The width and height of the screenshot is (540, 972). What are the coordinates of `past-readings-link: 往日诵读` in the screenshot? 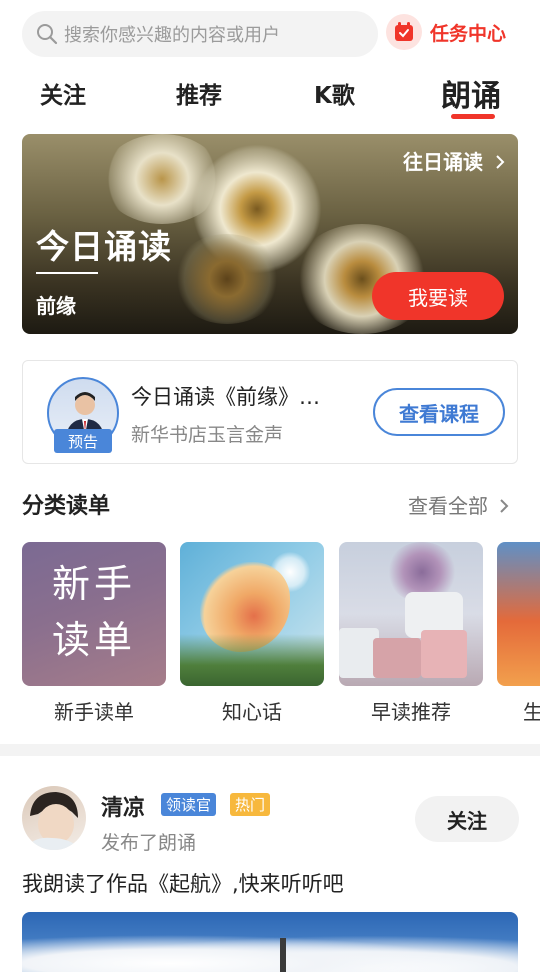 It's located at (454, 160).